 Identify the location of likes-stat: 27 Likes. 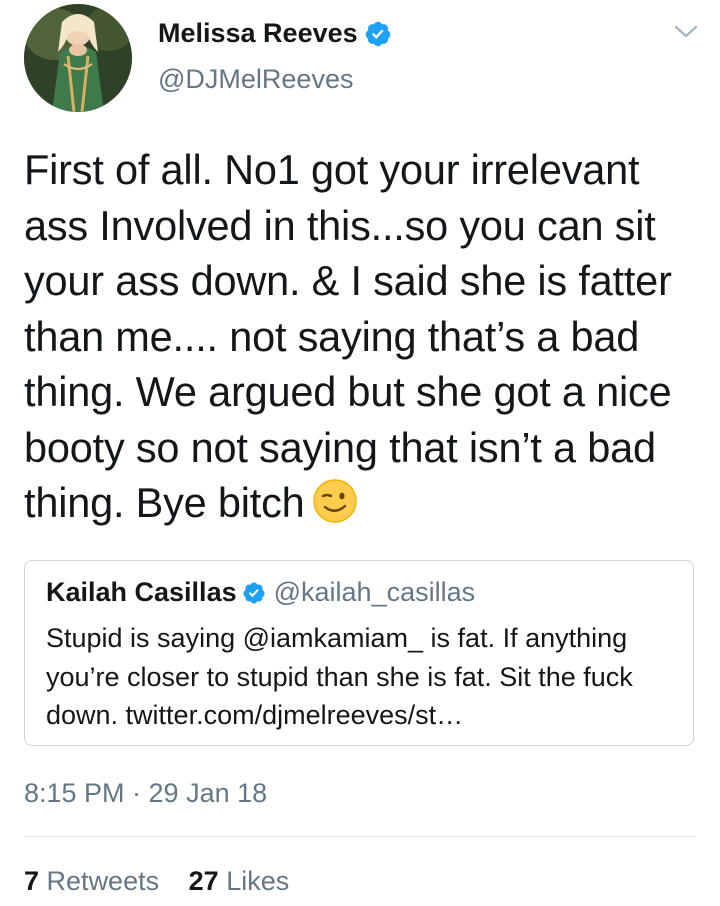
(239, 881).